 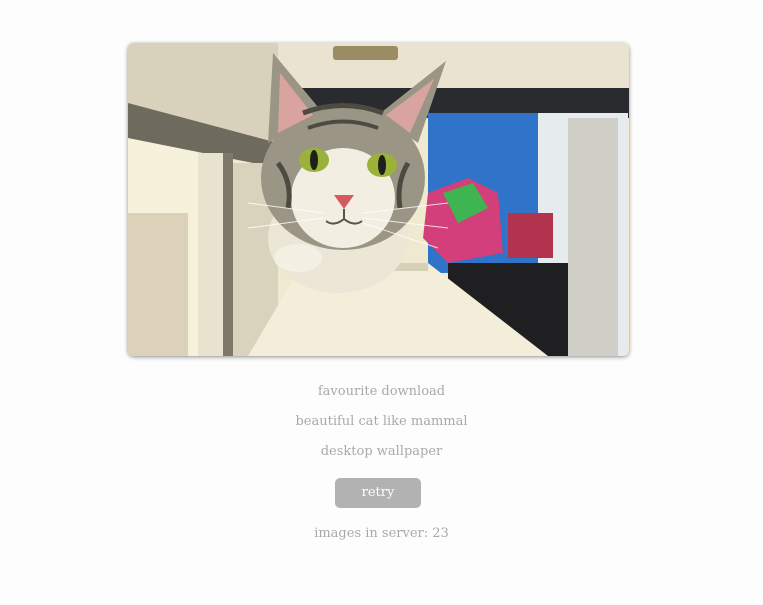 What do you see at coordinates (378, 493) in the screenshot?
I see `retry-button: retry` at bounding box center [378, 493].